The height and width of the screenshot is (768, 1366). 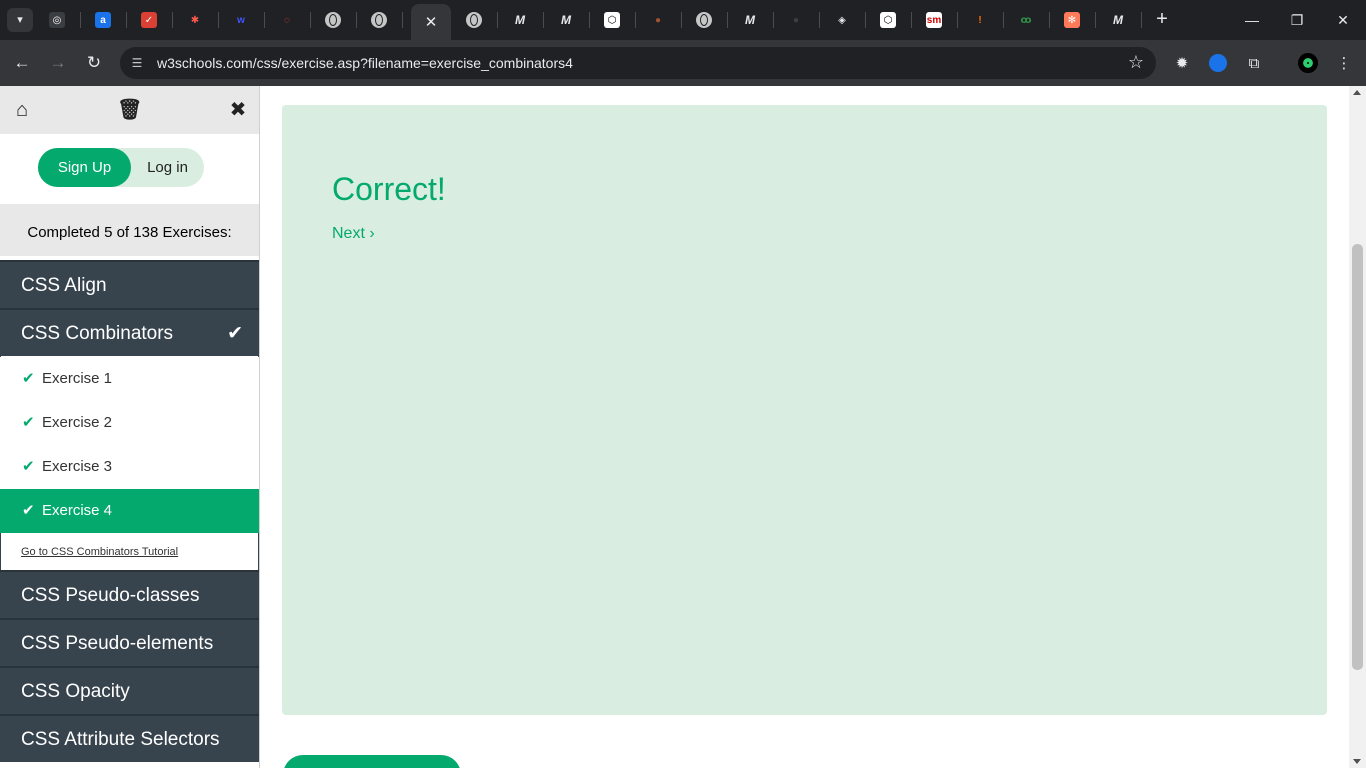 I want to click on tutorial-link: Go to CSS Combinators Tutorial, so click(x=99, y=552).